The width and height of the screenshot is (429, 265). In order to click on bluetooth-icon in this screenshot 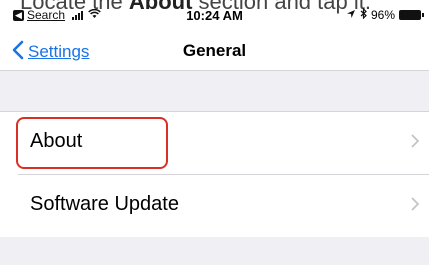, I will do `click(363, 14)`.